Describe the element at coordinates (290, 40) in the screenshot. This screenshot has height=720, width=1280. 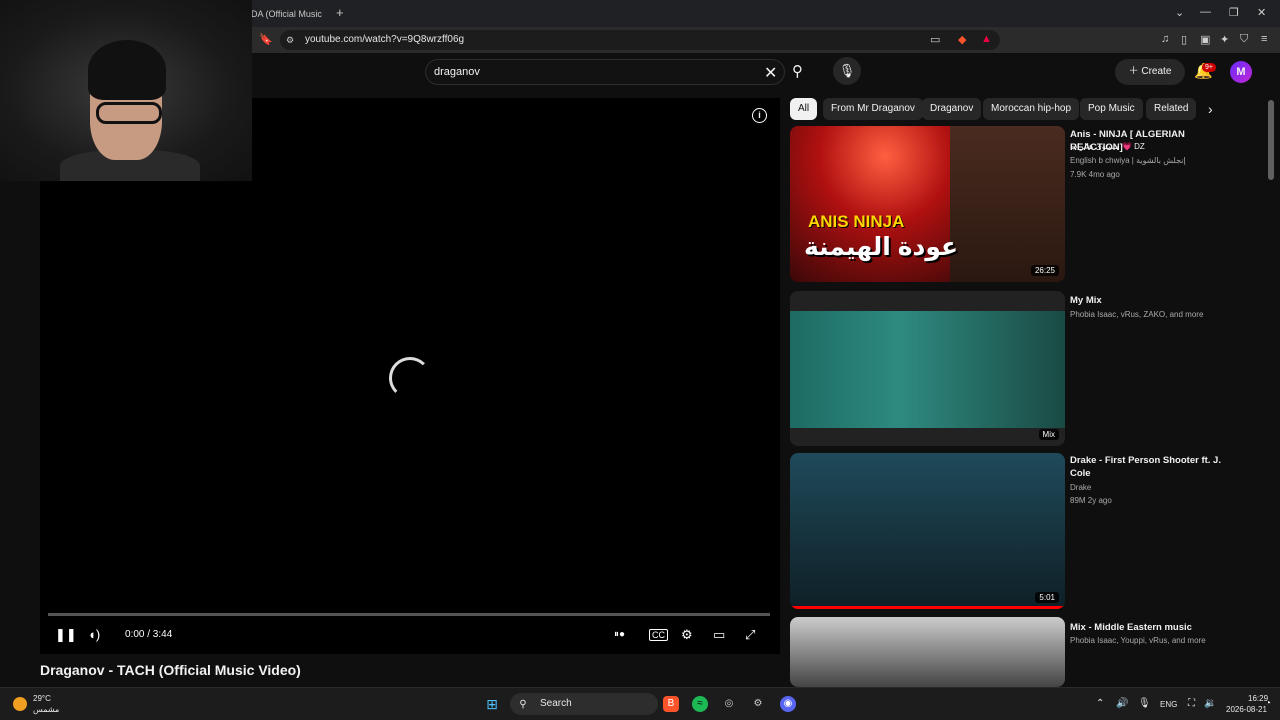
I see `site-info-icon: ⚙` at that location.